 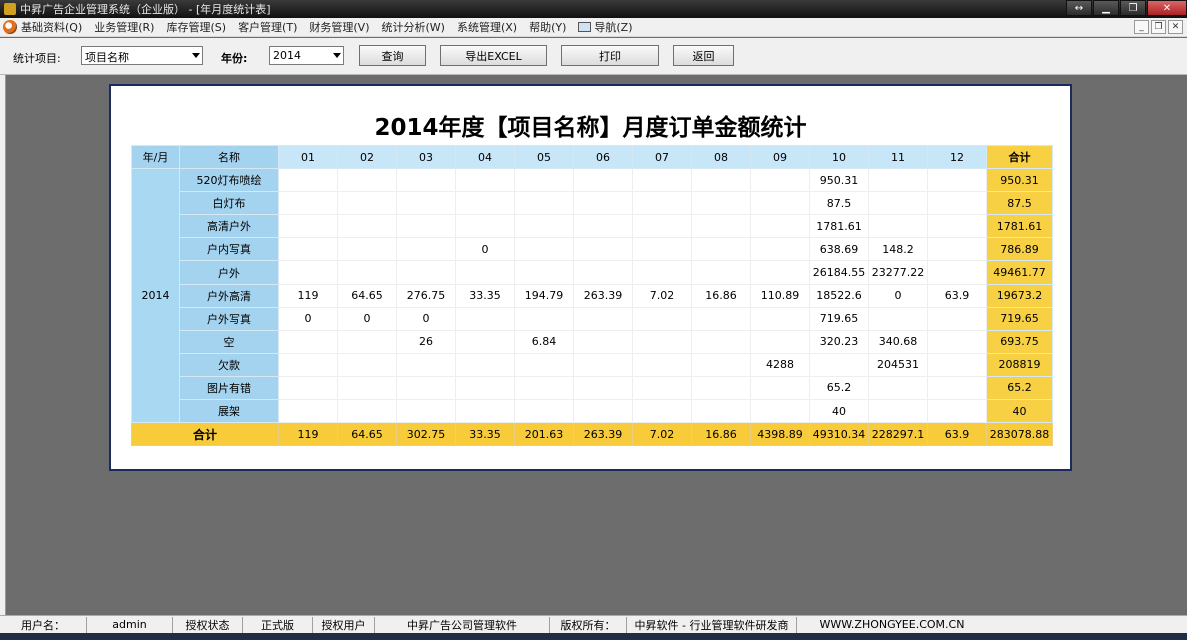 I want to click on value-cell: 204531, so click(x=898, y=364).